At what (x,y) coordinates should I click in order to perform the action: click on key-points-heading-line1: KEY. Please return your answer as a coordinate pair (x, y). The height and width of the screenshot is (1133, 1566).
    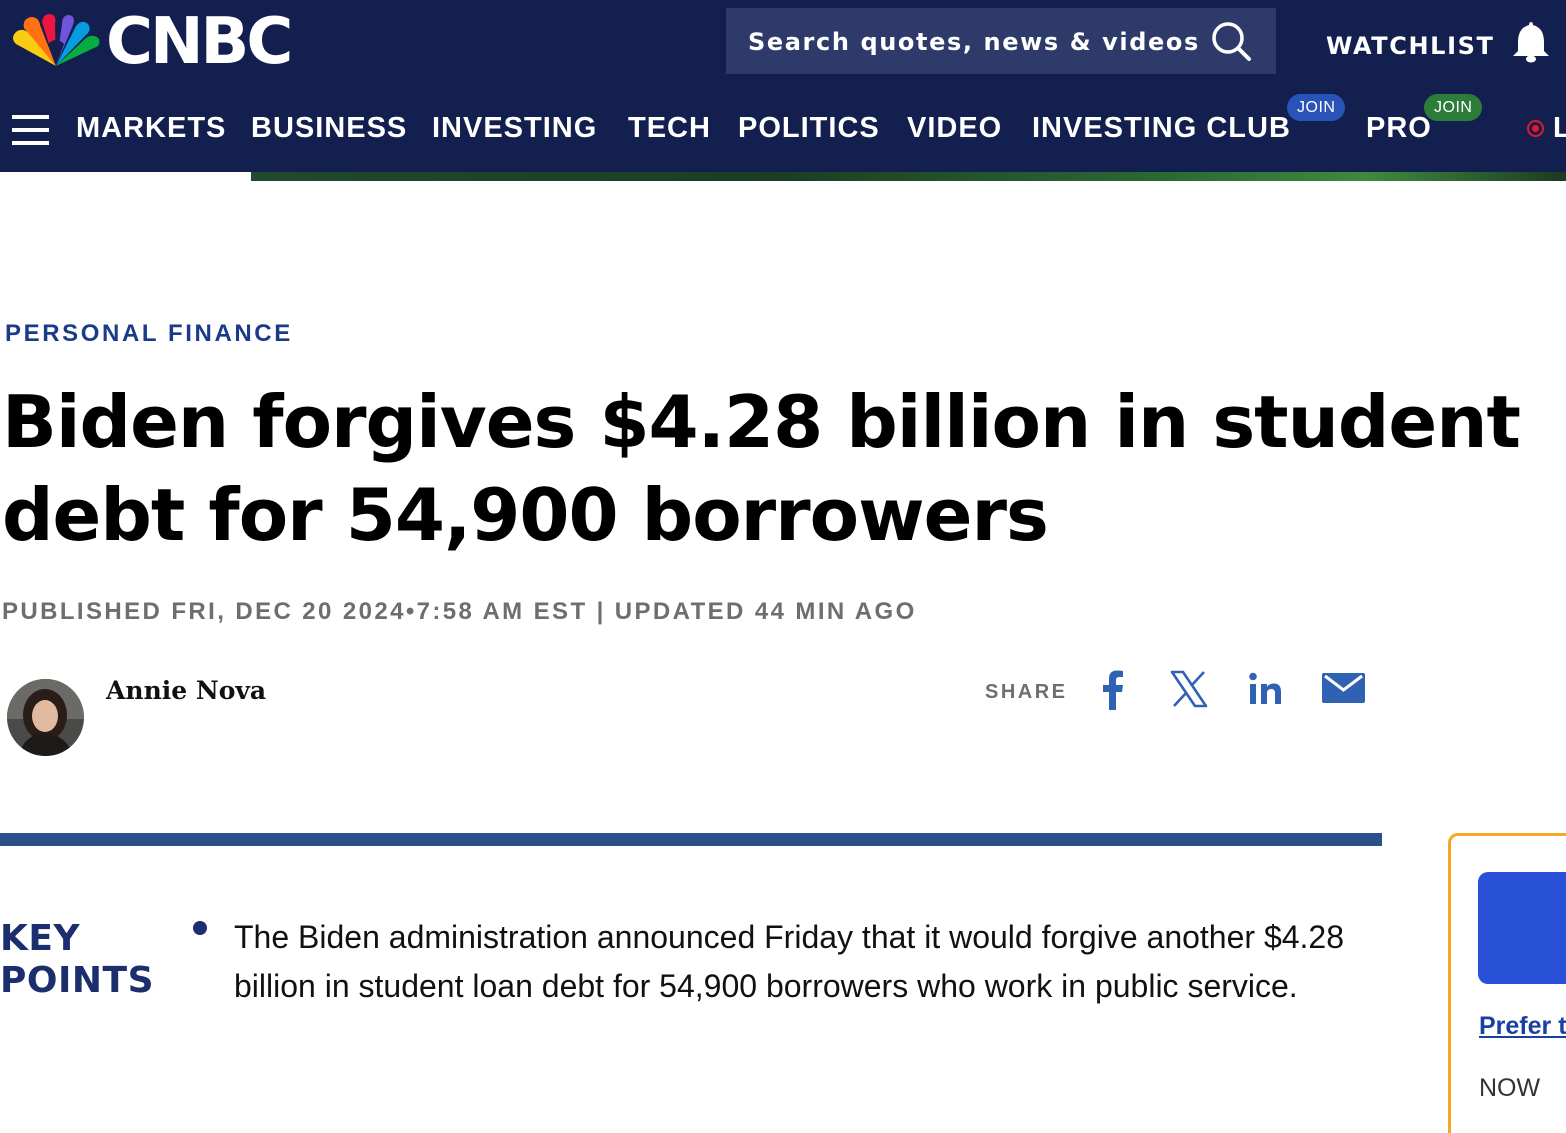
    Looking at the image, I should click on (40, 938).